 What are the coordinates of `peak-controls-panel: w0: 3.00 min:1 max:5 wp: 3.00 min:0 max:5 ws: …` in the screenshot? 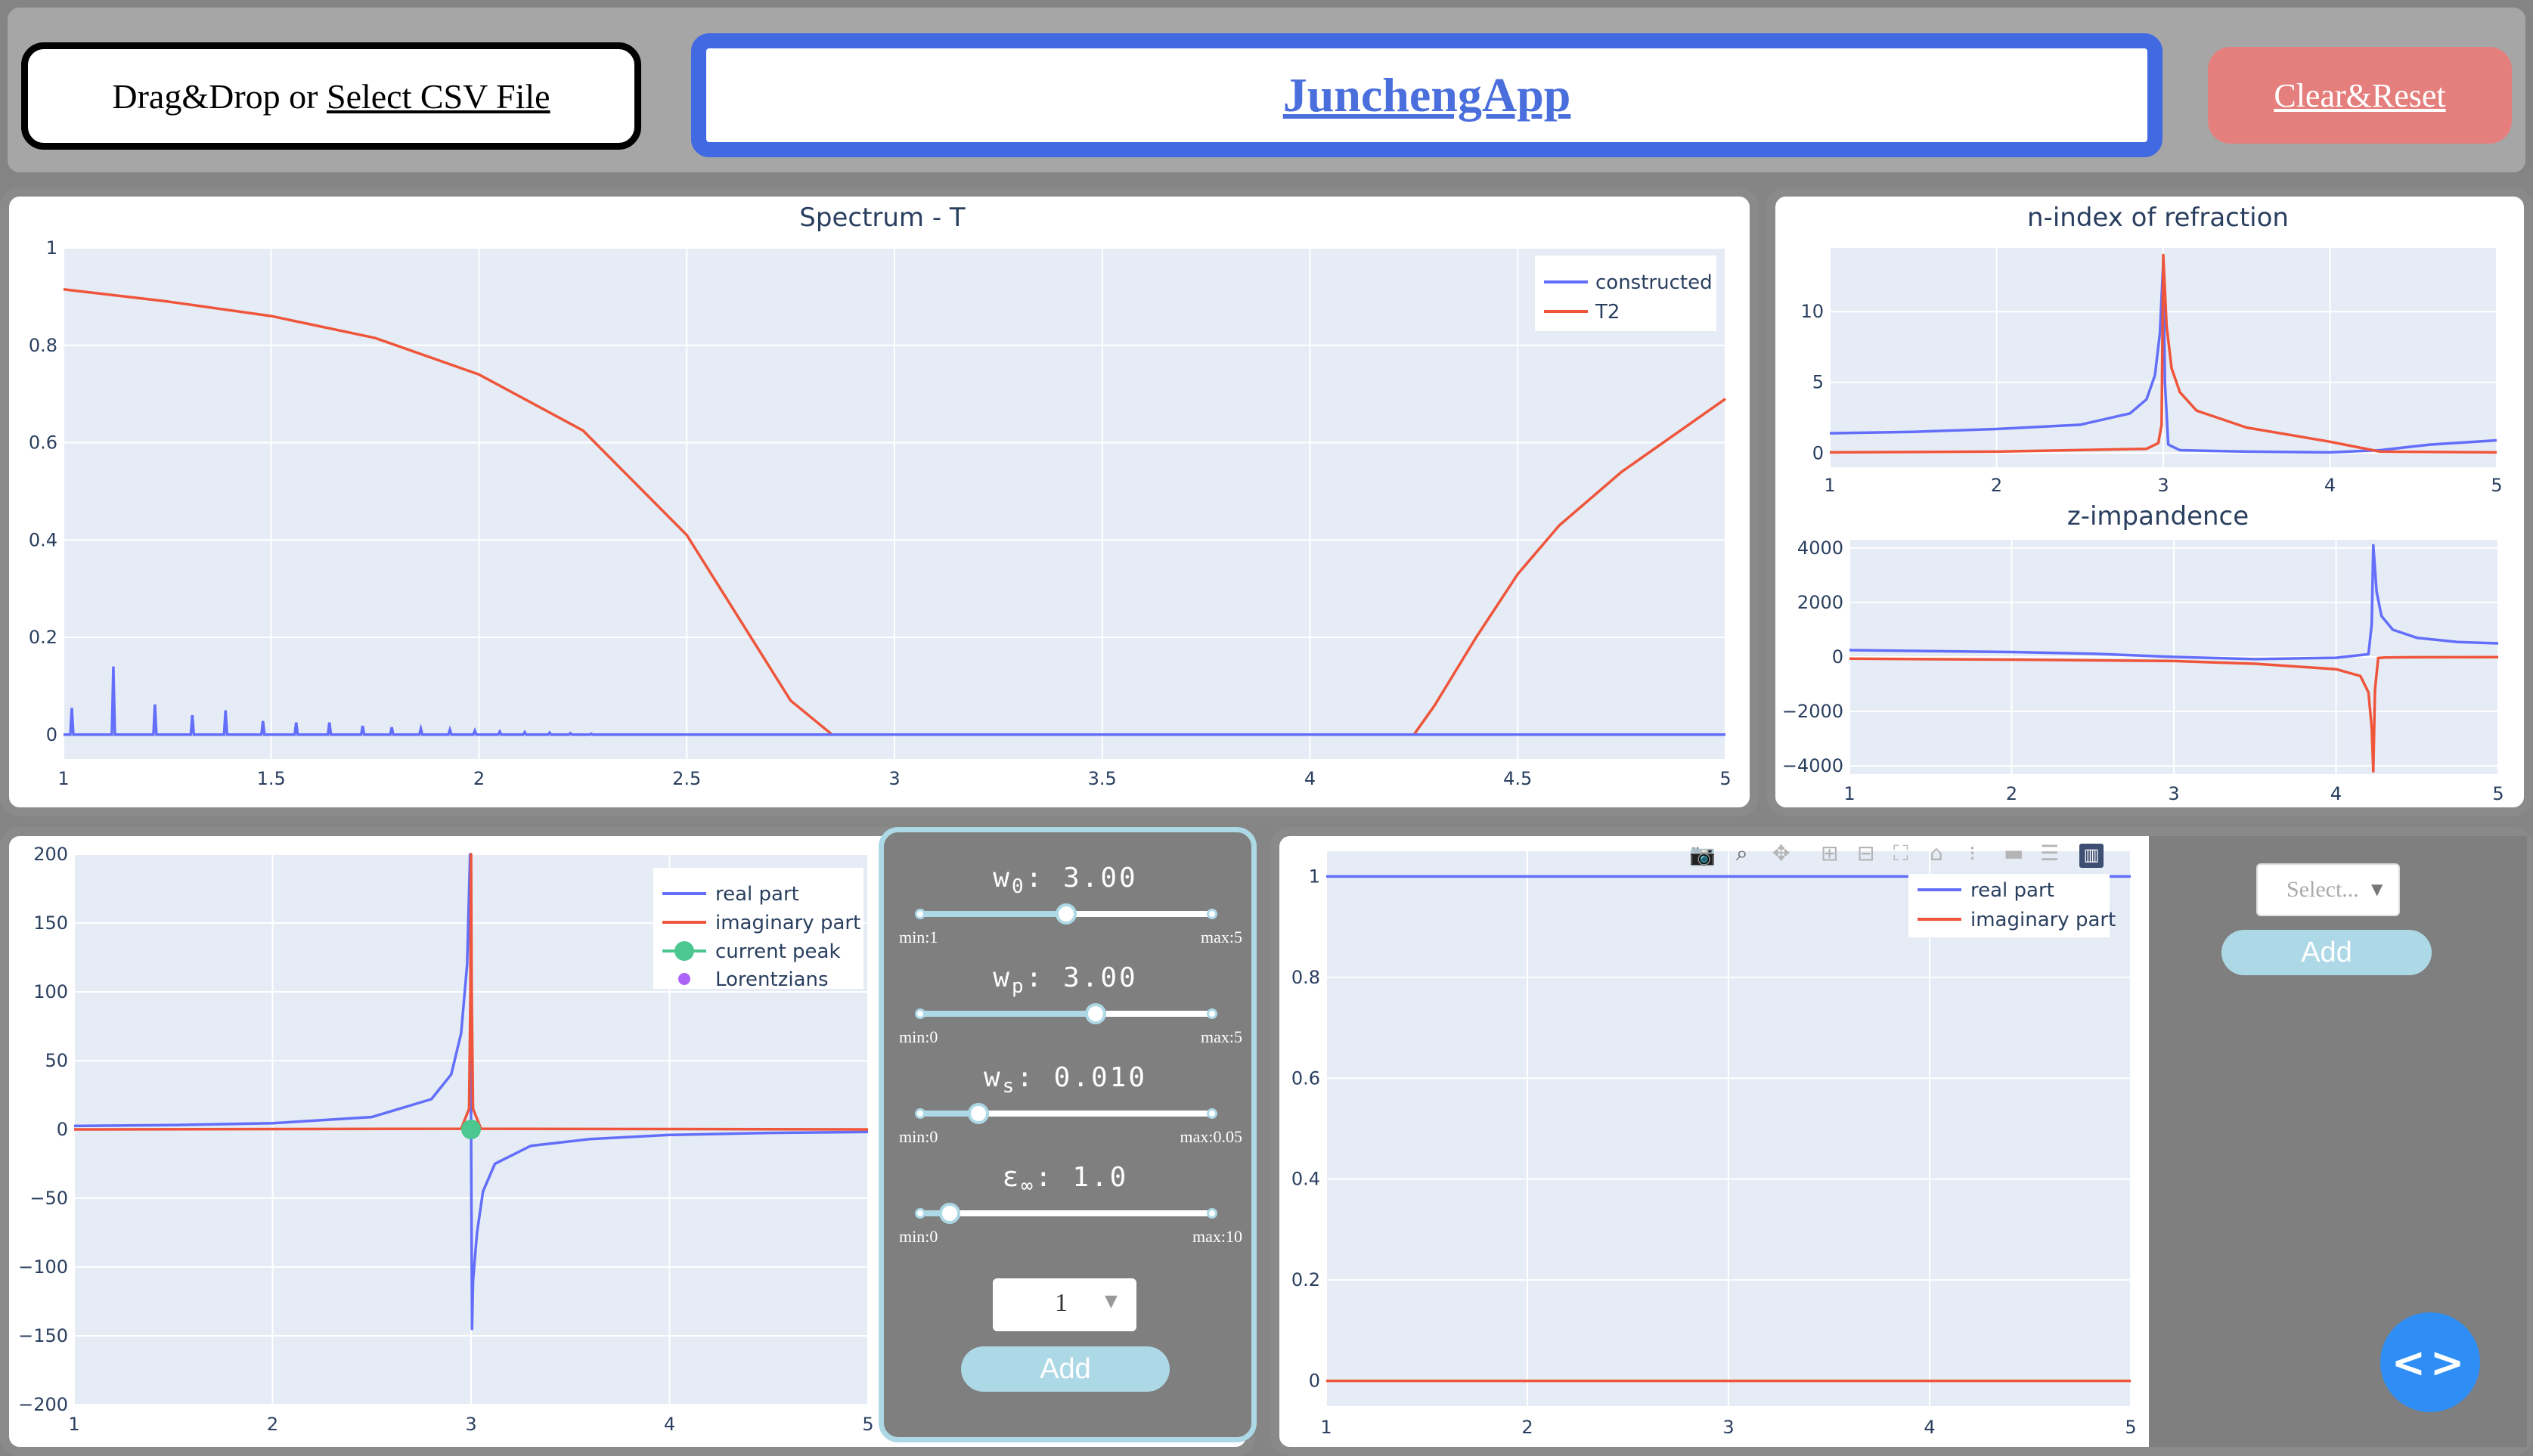 It's located at (1068, 1134).